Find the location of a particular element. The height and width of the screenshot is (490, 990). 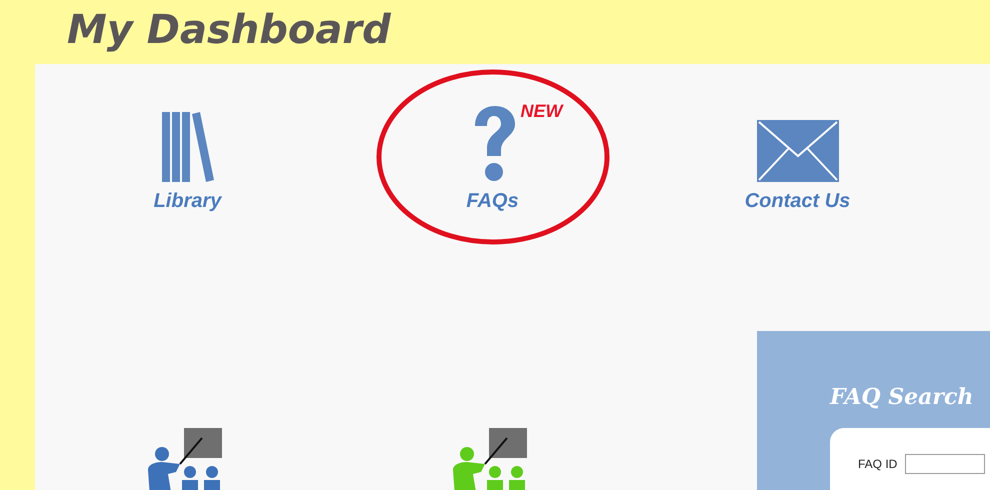

tile-label: Contact Us is located at coordinates (797, 201).